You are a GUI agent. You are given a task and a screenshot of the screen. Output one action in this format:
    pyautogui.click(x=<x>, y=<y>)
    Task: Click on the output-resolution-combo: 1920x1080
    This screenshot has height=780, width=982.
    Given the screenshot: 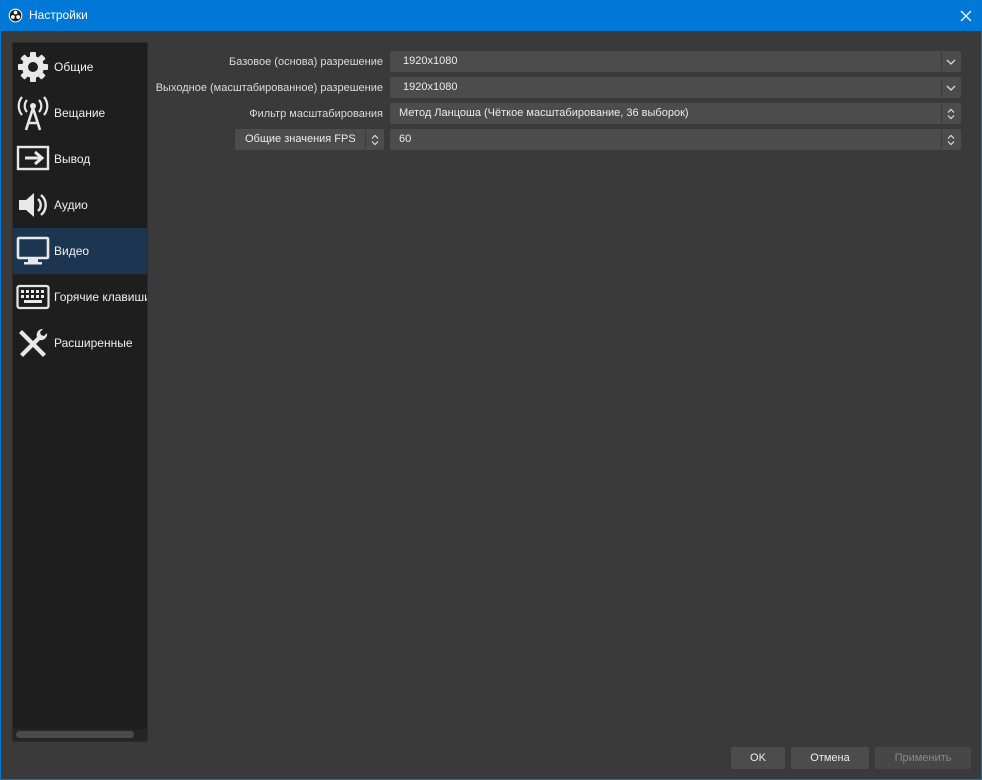 What is the action you would take?
    pyautogui.click(x=675, y=87)
    